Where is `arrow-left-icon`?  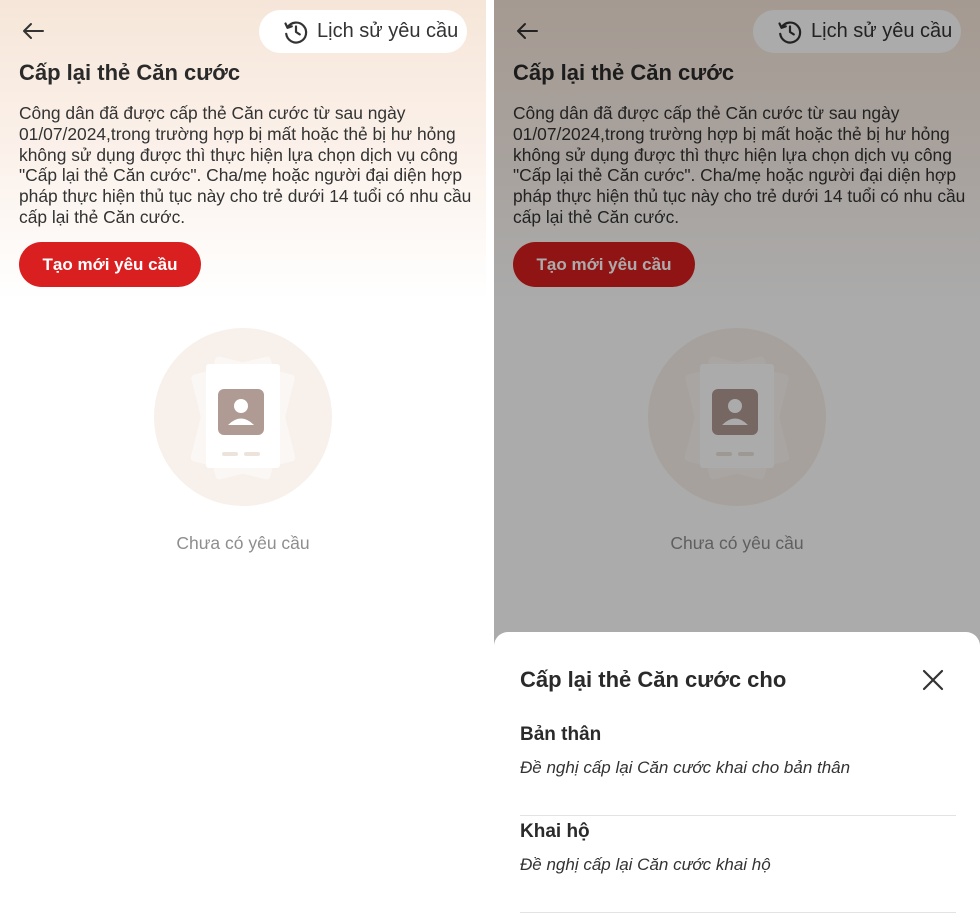
arrow-left-icon is located at coordinates (33, 31).